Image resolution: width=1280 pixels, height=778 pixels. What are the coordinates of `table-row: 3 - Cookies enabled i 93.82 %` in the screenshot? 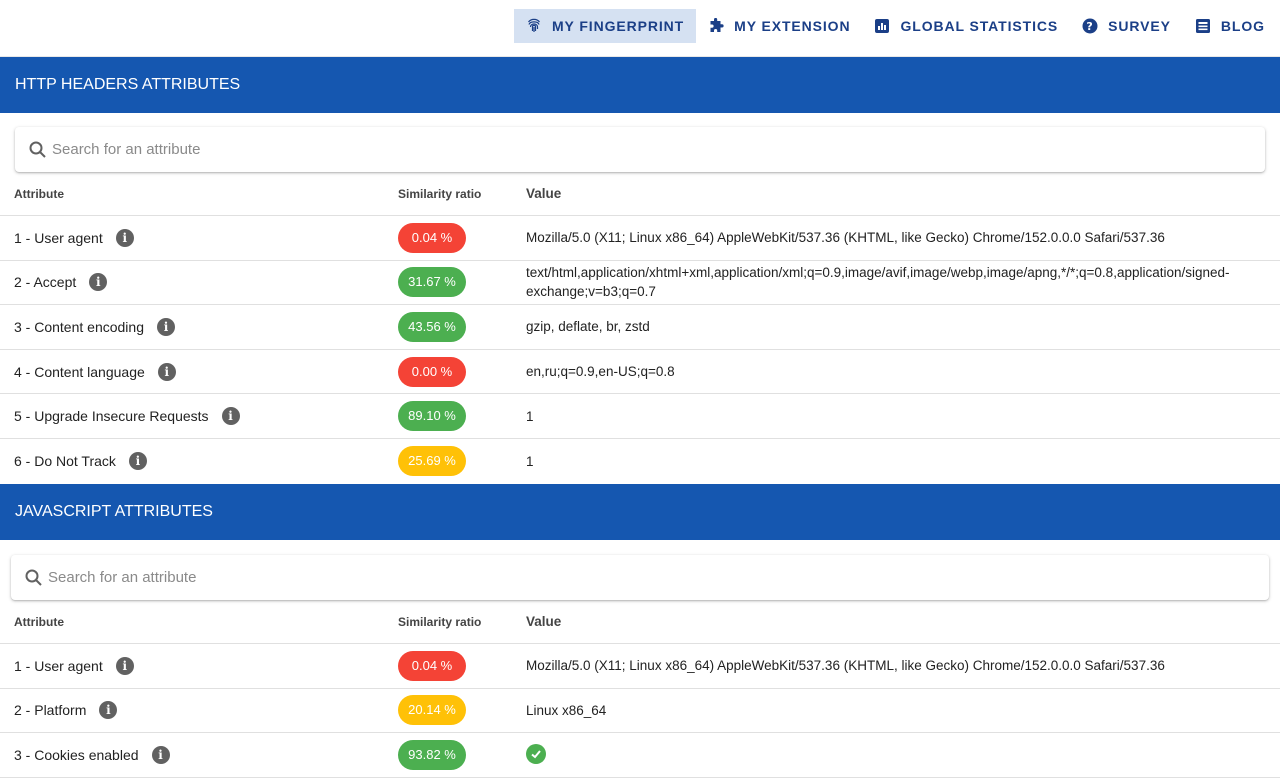 It's located at (640, 755).